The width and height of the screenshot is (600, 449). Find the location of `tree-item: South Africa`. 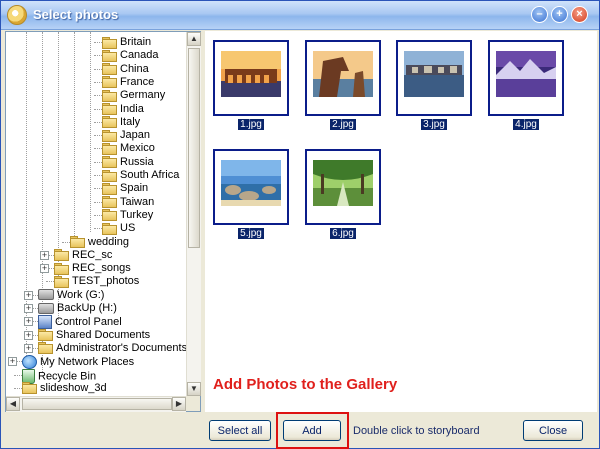

tree-item: South Africa is located at coordinates (140, 175).